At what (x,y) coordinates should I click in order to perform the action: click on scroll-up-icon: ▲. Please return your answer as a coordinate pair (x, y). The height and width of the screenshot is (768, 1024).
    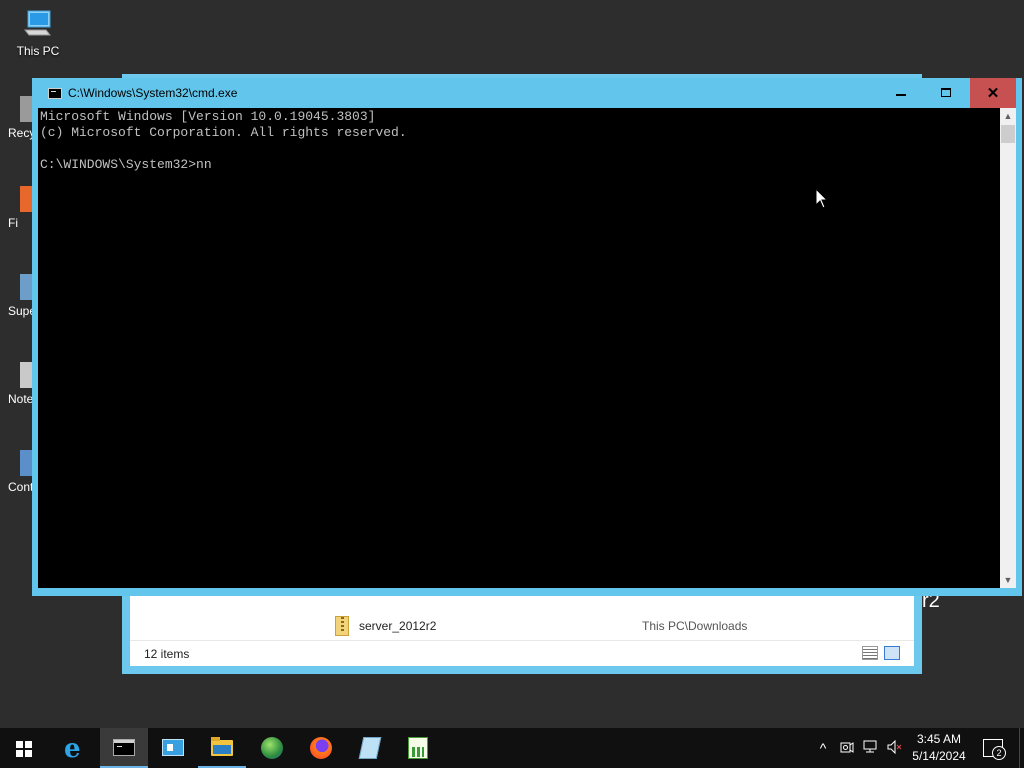
    Looking at the image, I should click on (1008, 116).